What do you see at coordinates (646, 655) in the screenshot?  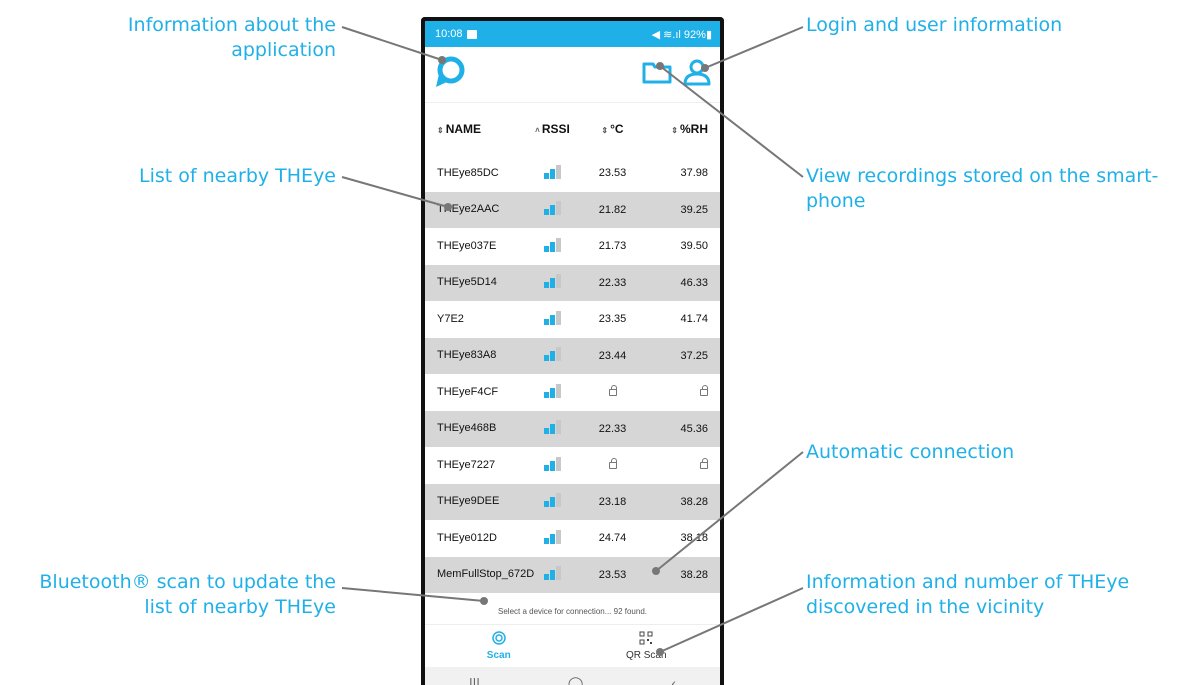 I see `tab-qr-scan-label: QR Scan` at bounding box center [646, 655].